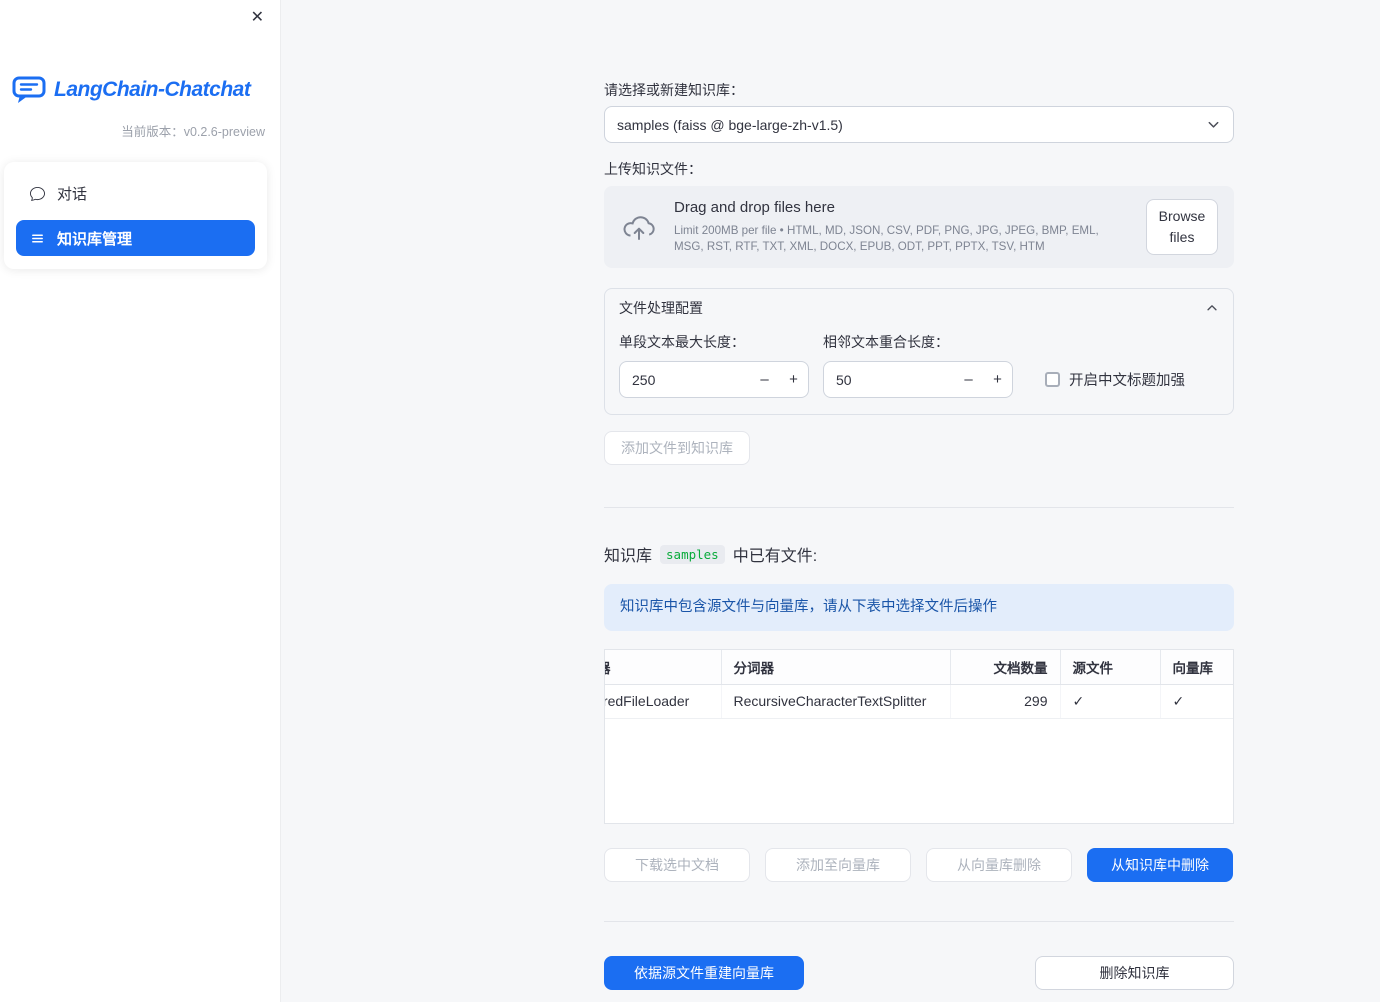 This screenshot has height=1002, width=1380. Describe the element at coordinates (663, 667) in the screenshot. I see `column-header-loader: 文档加载器` at that location.